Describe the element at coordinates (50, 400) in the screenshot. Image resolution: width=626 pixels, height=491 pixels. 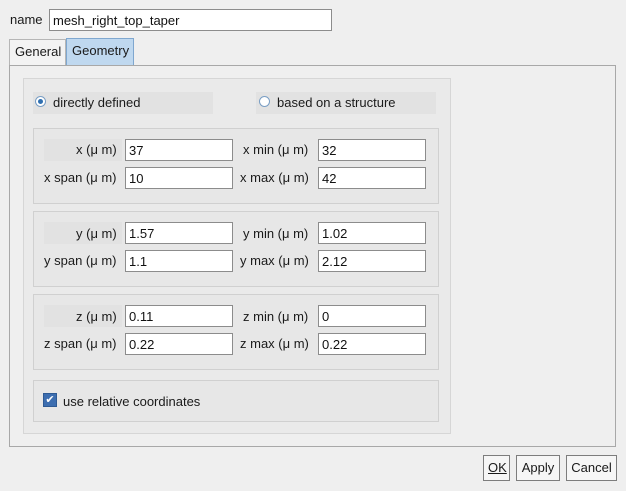
I see `checkmark-icon: ✔` at that location.